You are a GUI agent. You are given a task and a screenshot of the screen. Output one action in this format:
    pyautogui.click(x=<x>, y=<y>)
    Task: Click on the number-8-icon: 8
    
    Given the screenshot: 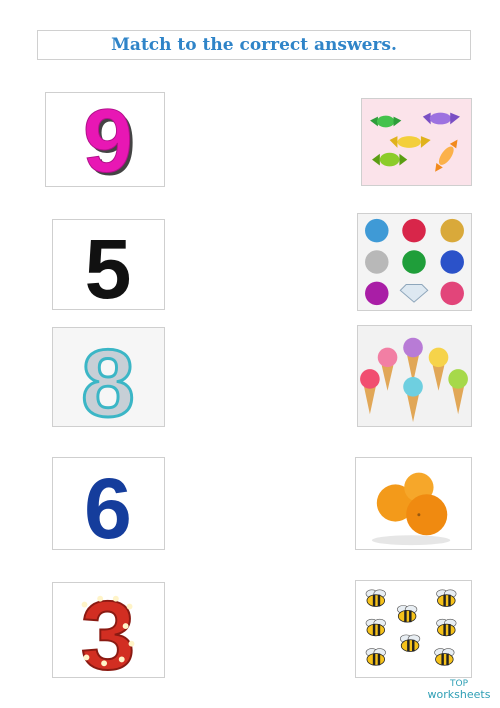 What is the action you would take?
    pyautogui.click(x=108, y=377)
    